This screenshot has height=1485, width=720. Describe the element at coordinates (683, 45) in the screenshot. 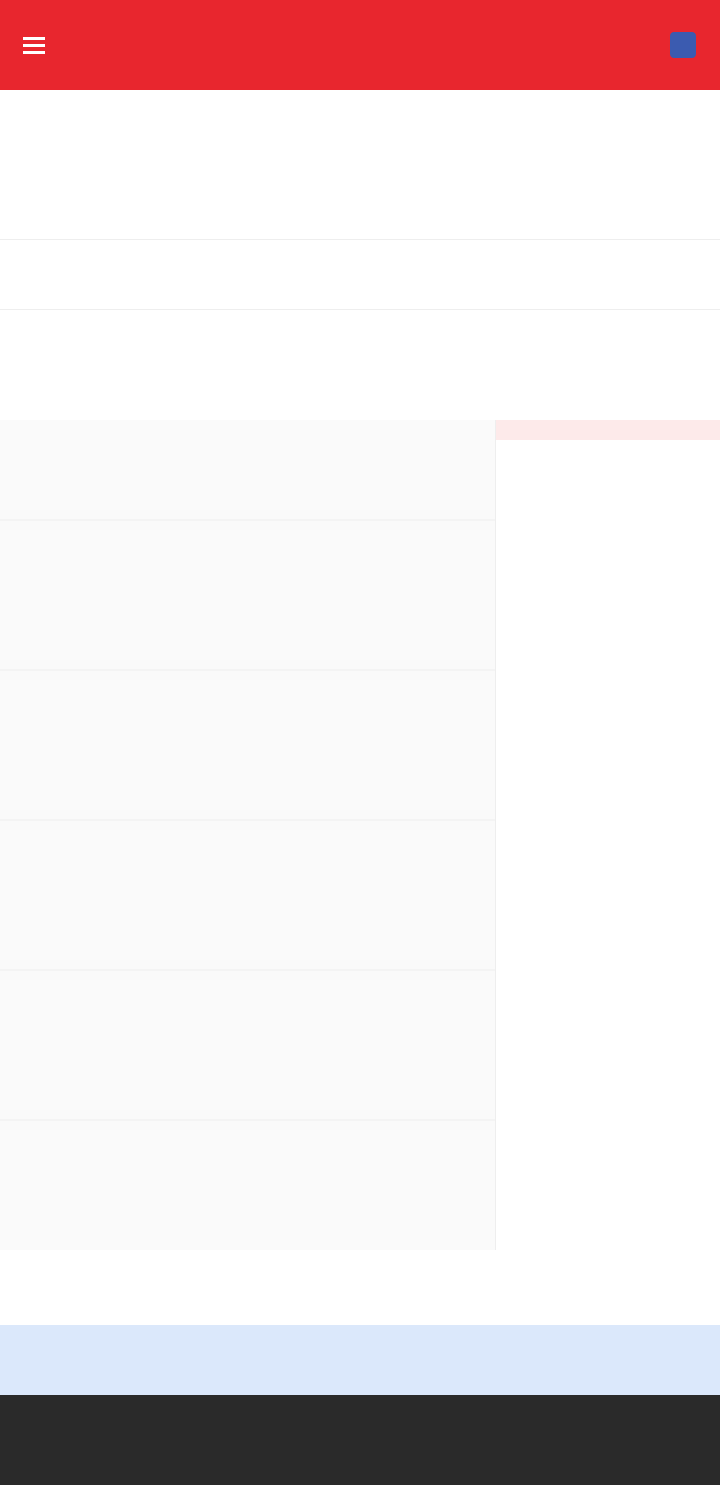

I see `search-icon` at that location.